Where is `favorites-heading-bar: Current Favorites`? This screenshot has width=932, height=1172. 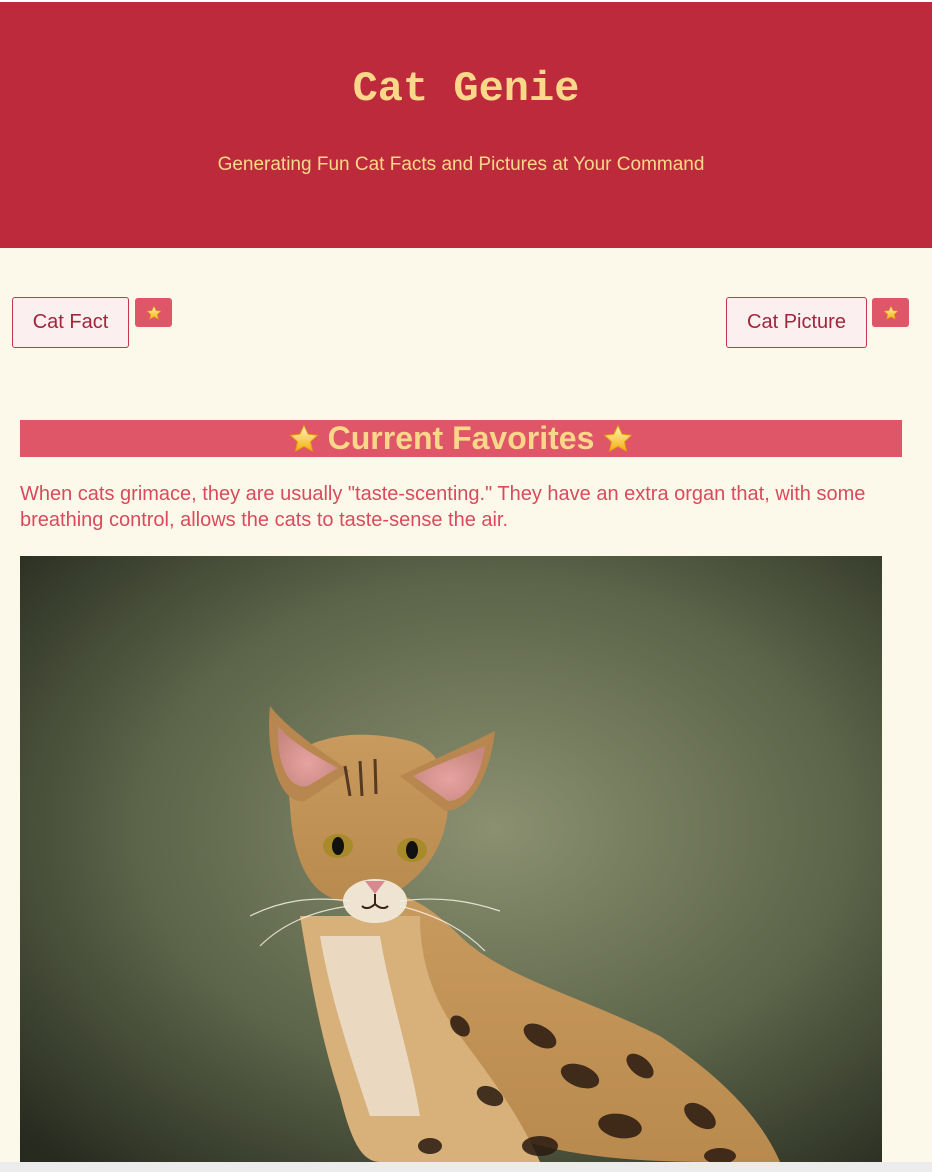
favorites-heading-bar: Current Favorites is located at coordinates (461, 438).